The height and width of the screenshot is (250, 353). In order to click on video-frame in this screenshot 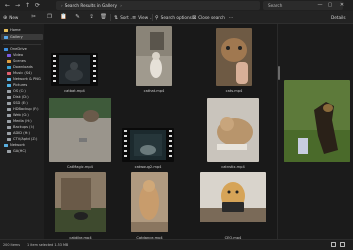, I will do `click(148, 145)`.